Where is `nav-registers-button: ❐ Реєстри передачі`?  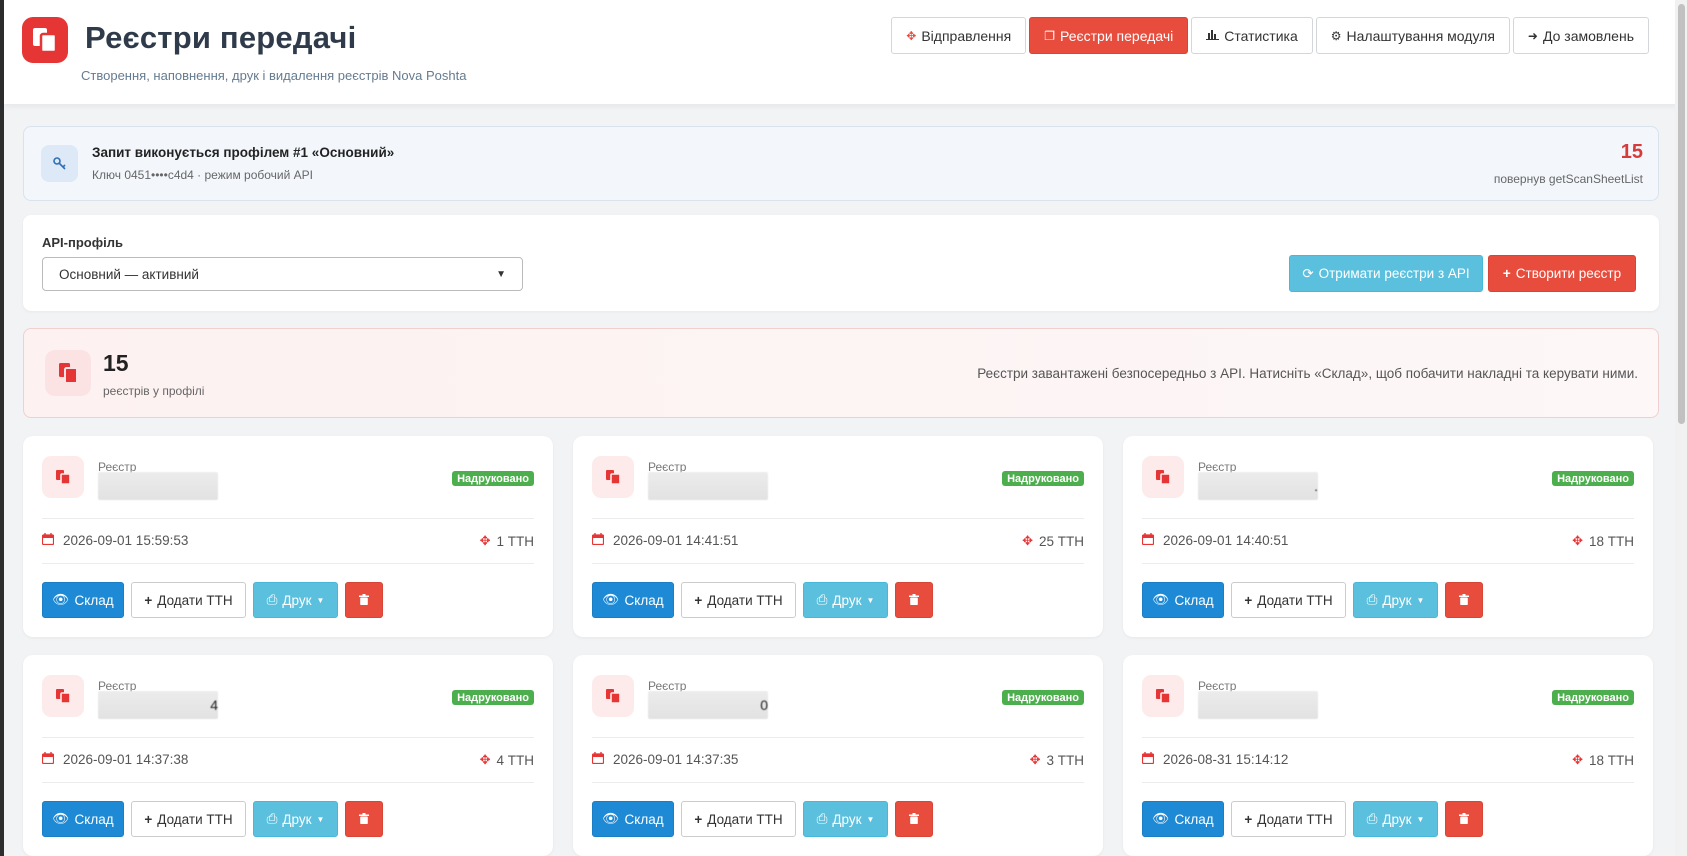
nav-registers-button: ❐ Реєстри передачі is located at coordinates (1109, 35).